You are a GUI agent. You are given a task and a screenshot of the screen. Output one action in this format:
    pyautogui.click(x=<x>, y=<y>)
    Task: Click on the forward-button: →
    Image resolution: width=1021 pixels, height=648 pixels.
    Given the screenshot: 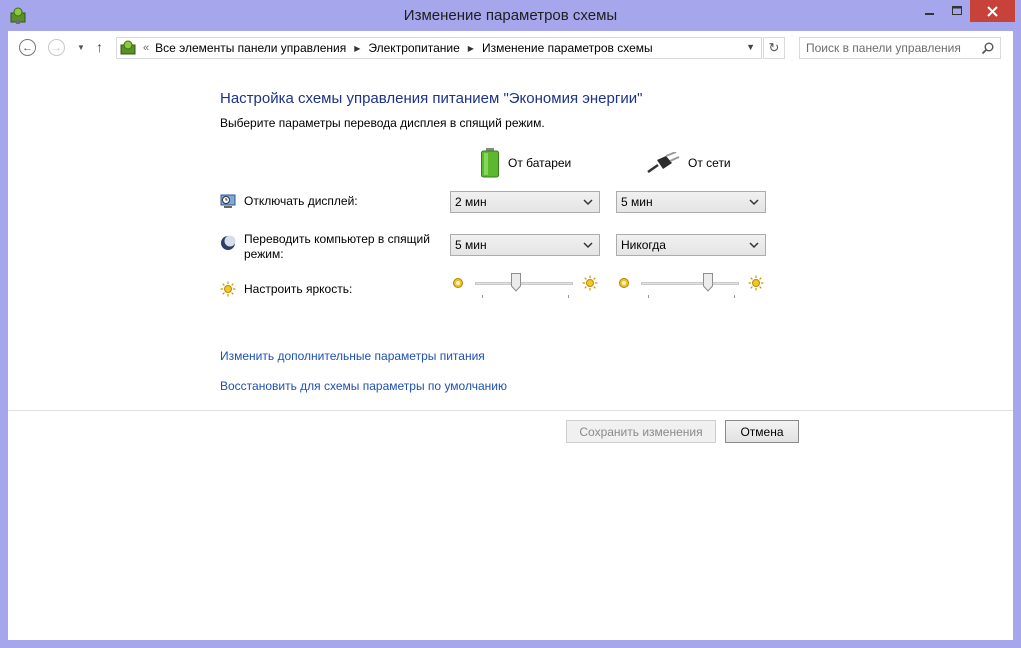 What is the action you would take?
    pyautogui.click(x=56, y=47)
    